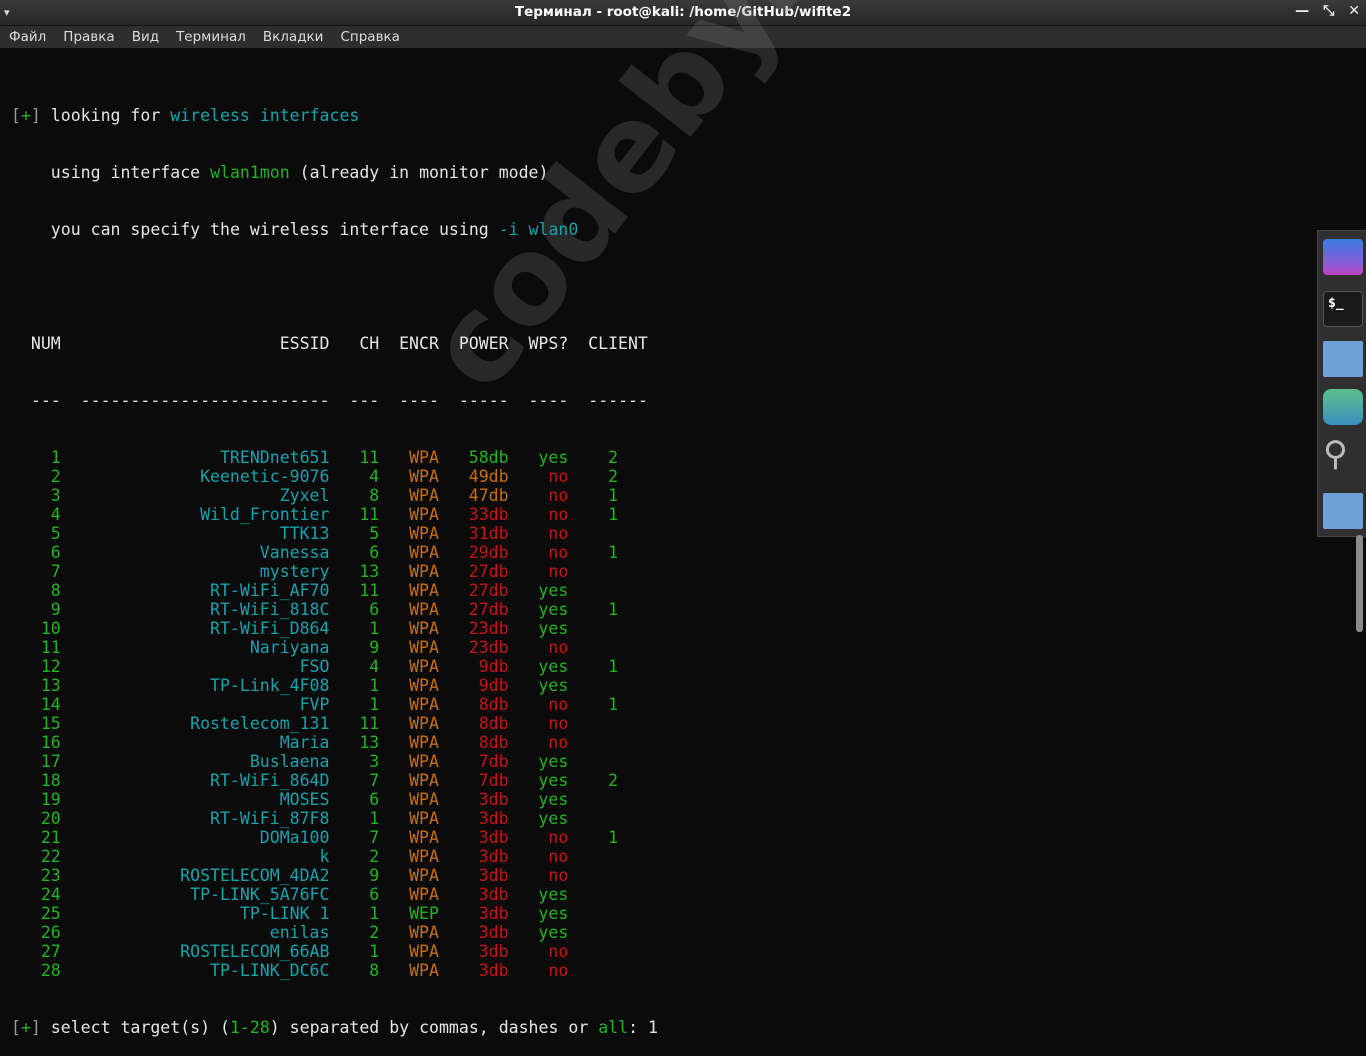 The height and width of the screenshot is (1056, 1366). What do you see at coordinates (374, 552) in the screenshot?
I see `channel: 6` at bounding box center [374, 552].